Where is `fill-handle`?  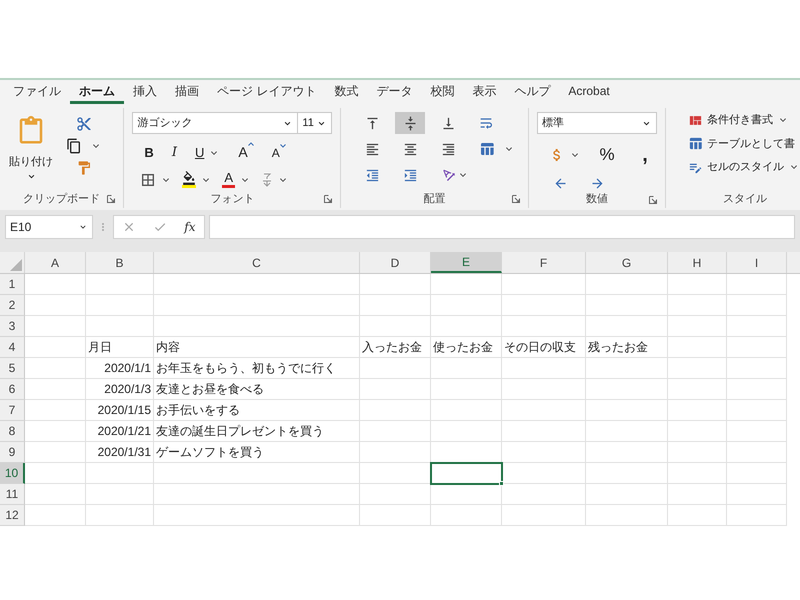 fill-handle is located at coordinates (501, 483).